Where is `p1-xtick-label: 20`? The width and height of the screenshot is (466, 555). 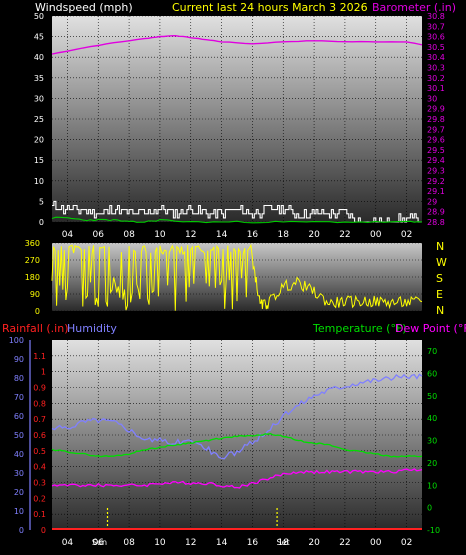
p1-xtick-label: 20 is located at coordinates (314, 235).